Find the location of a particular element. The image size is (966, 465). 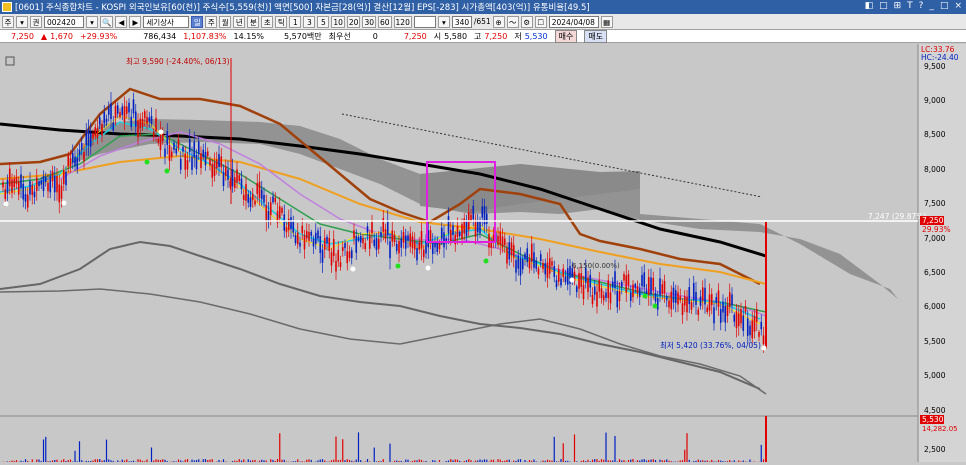

period-tick: 틱 is located at coordinates (281, 22).